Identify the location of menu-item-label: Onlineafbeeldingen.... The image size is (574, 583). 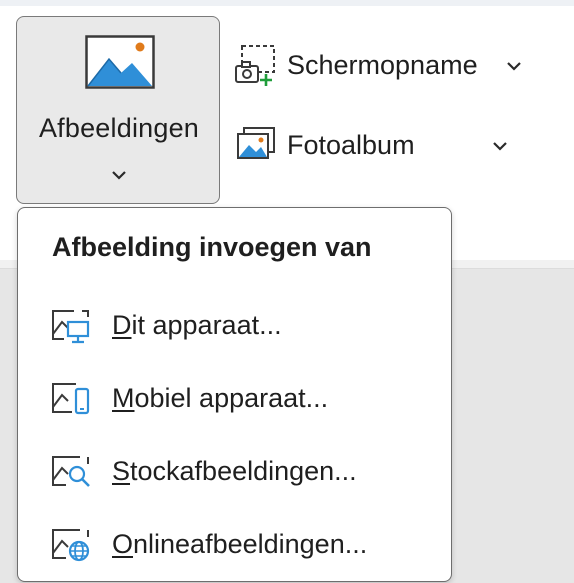
(240, 544).